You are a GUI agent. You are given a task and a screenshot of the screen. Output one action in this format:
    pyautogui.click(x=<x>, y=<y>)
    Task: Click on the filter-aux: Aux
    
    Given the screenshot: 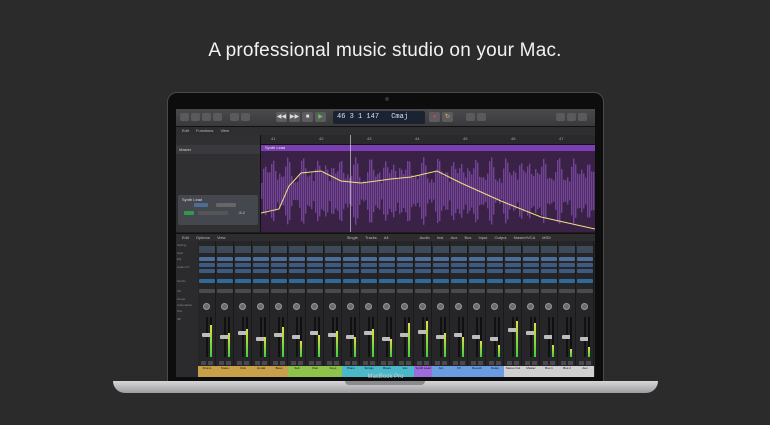 What is the action you would take?
    pyautogui.click(x=453, y=237)
    